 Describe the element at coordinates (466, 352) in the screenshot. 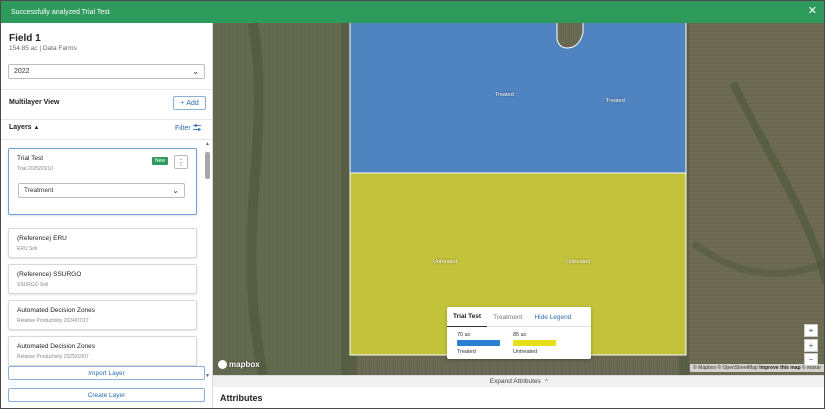

I see `legend-name: Treated` at that location.